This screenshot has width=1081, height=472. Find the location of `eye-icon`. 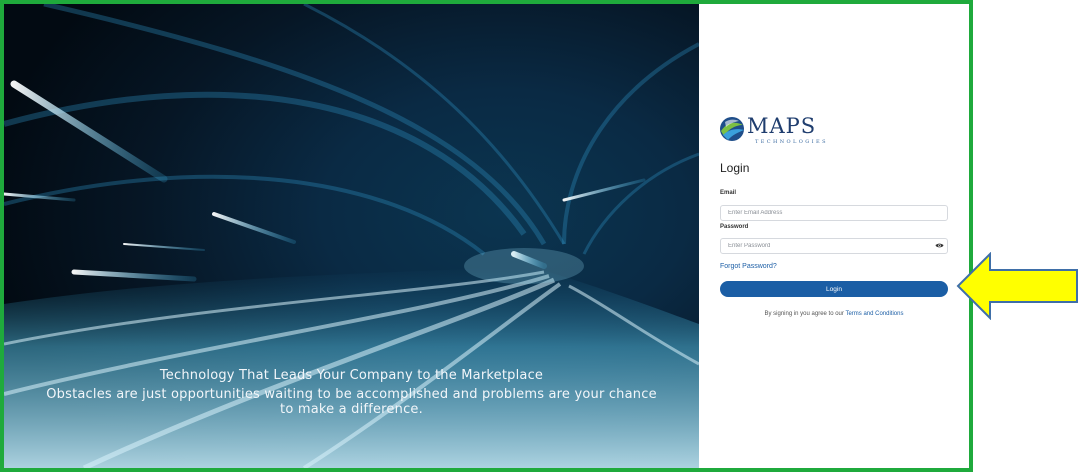

eye-icon is located at coordinates (939, 245).